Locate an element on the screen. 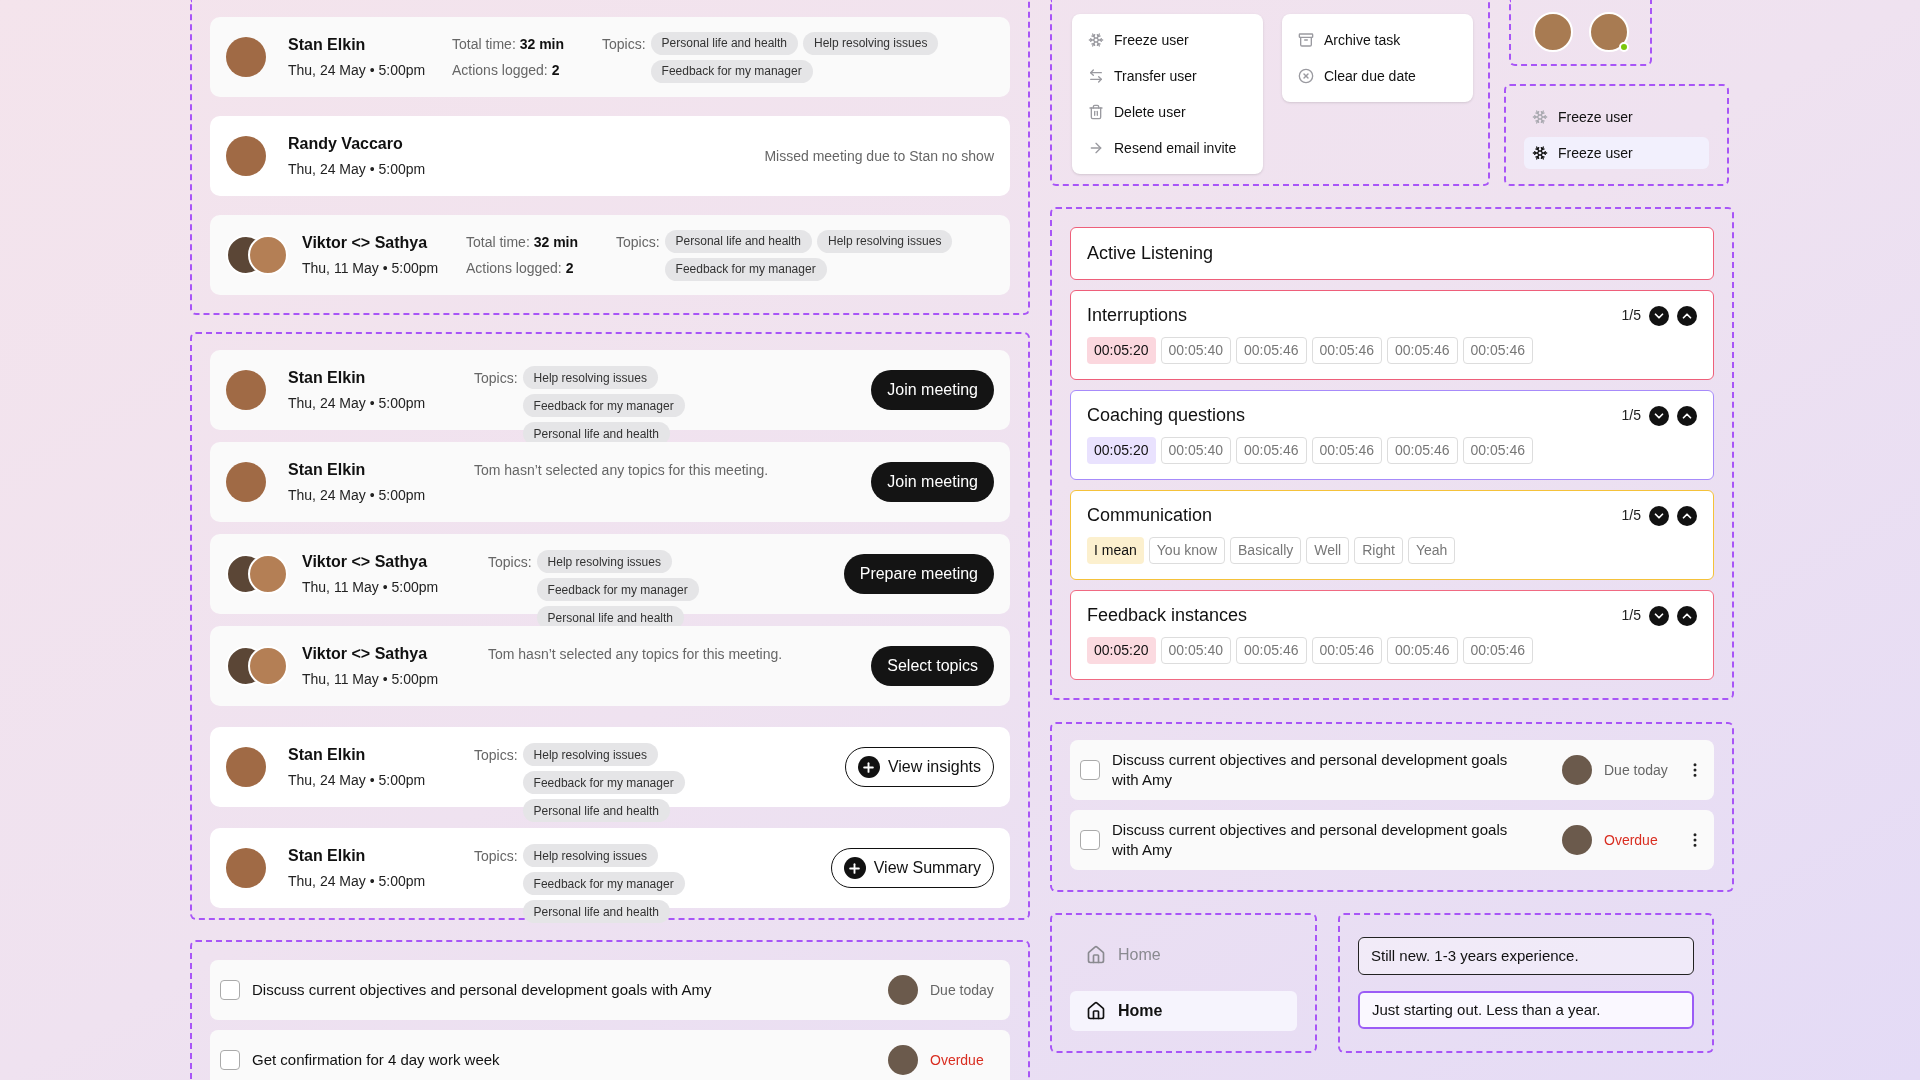 Image resolution: width=1920 pixels, height=1080 pixels. action-button: View insights is located at coordinates (919, 767).